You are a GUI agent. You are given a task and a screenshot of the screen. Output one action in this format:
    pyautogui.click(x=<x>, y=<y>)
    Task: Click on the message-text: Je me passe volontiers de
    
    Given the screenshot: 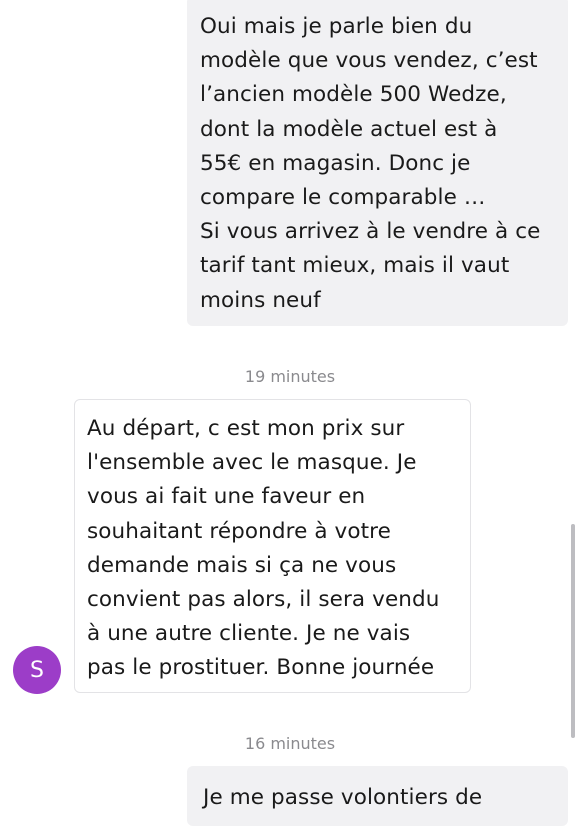 What is the action you would take?
    pyautogui.click(x=343, y=797)
    